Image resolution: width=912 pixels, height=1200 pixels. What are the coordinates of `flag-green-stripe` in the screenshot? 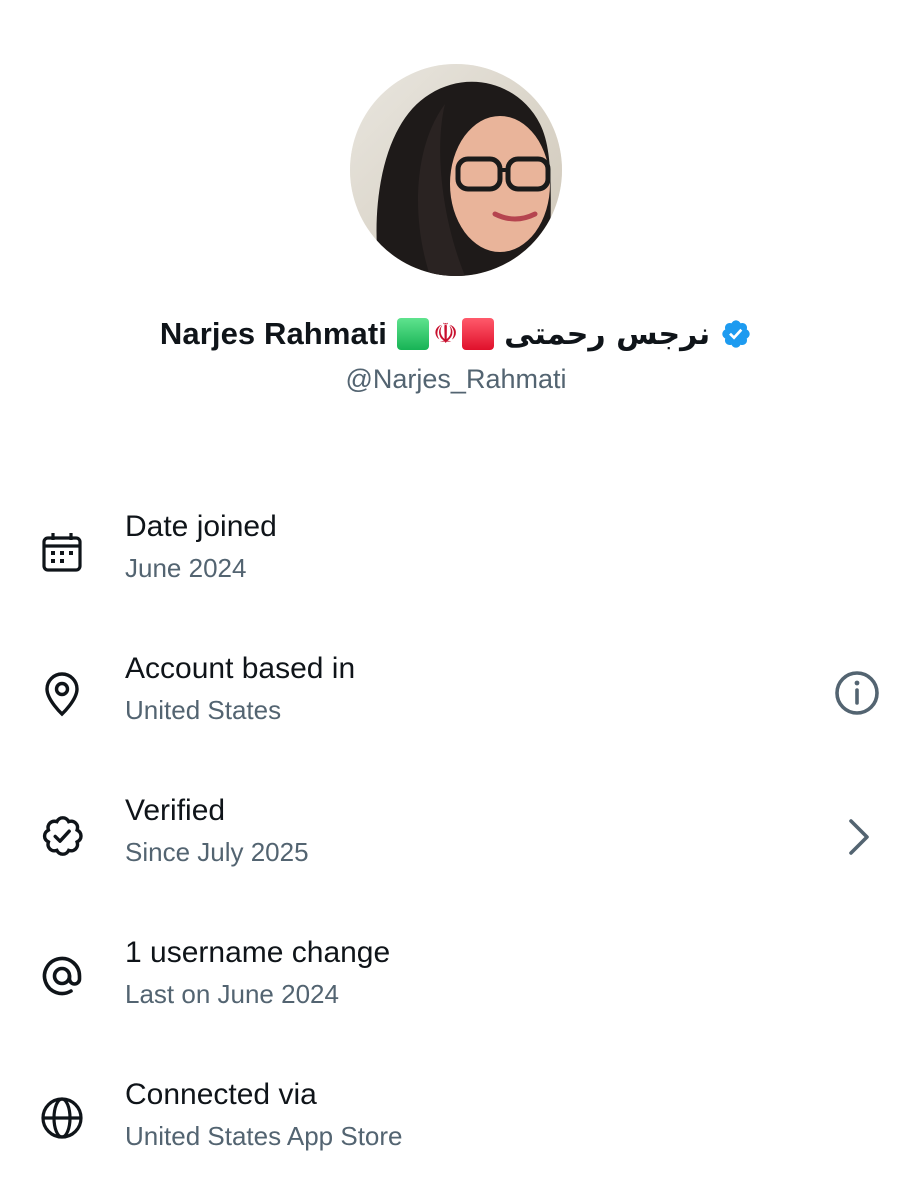 It's located at (412, 334).